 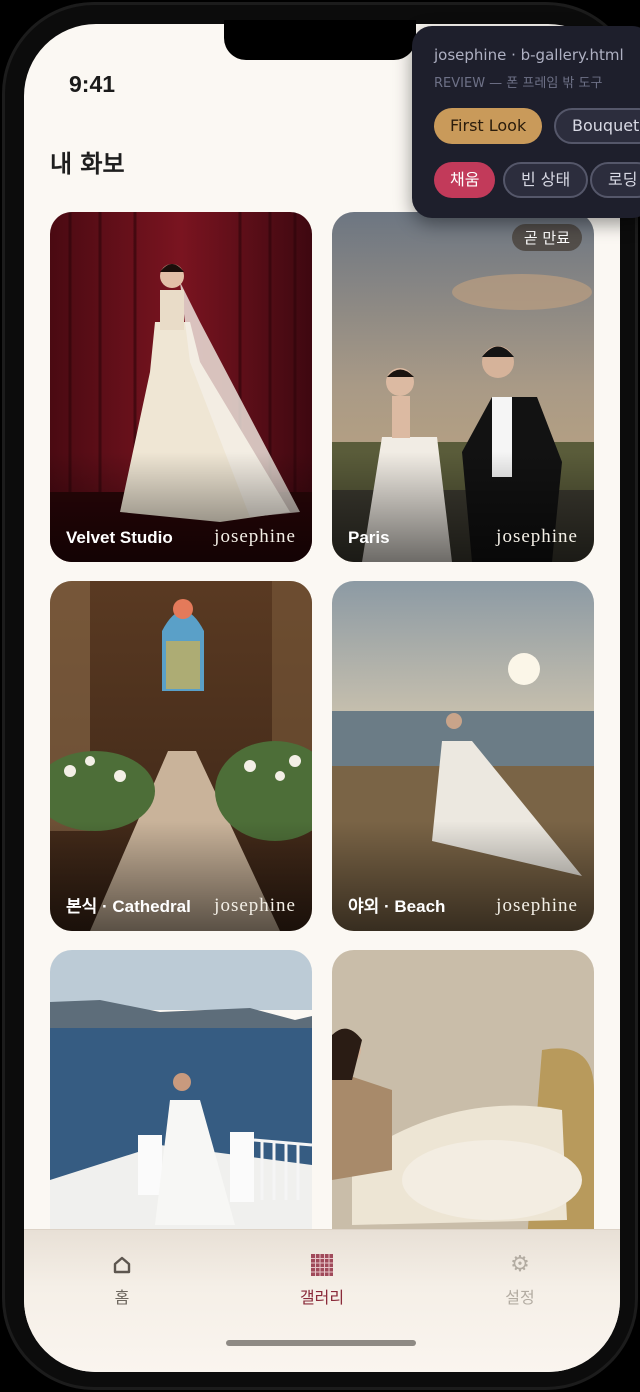 I want to click on chip-fill: 채움, so click(x=465, y=180).